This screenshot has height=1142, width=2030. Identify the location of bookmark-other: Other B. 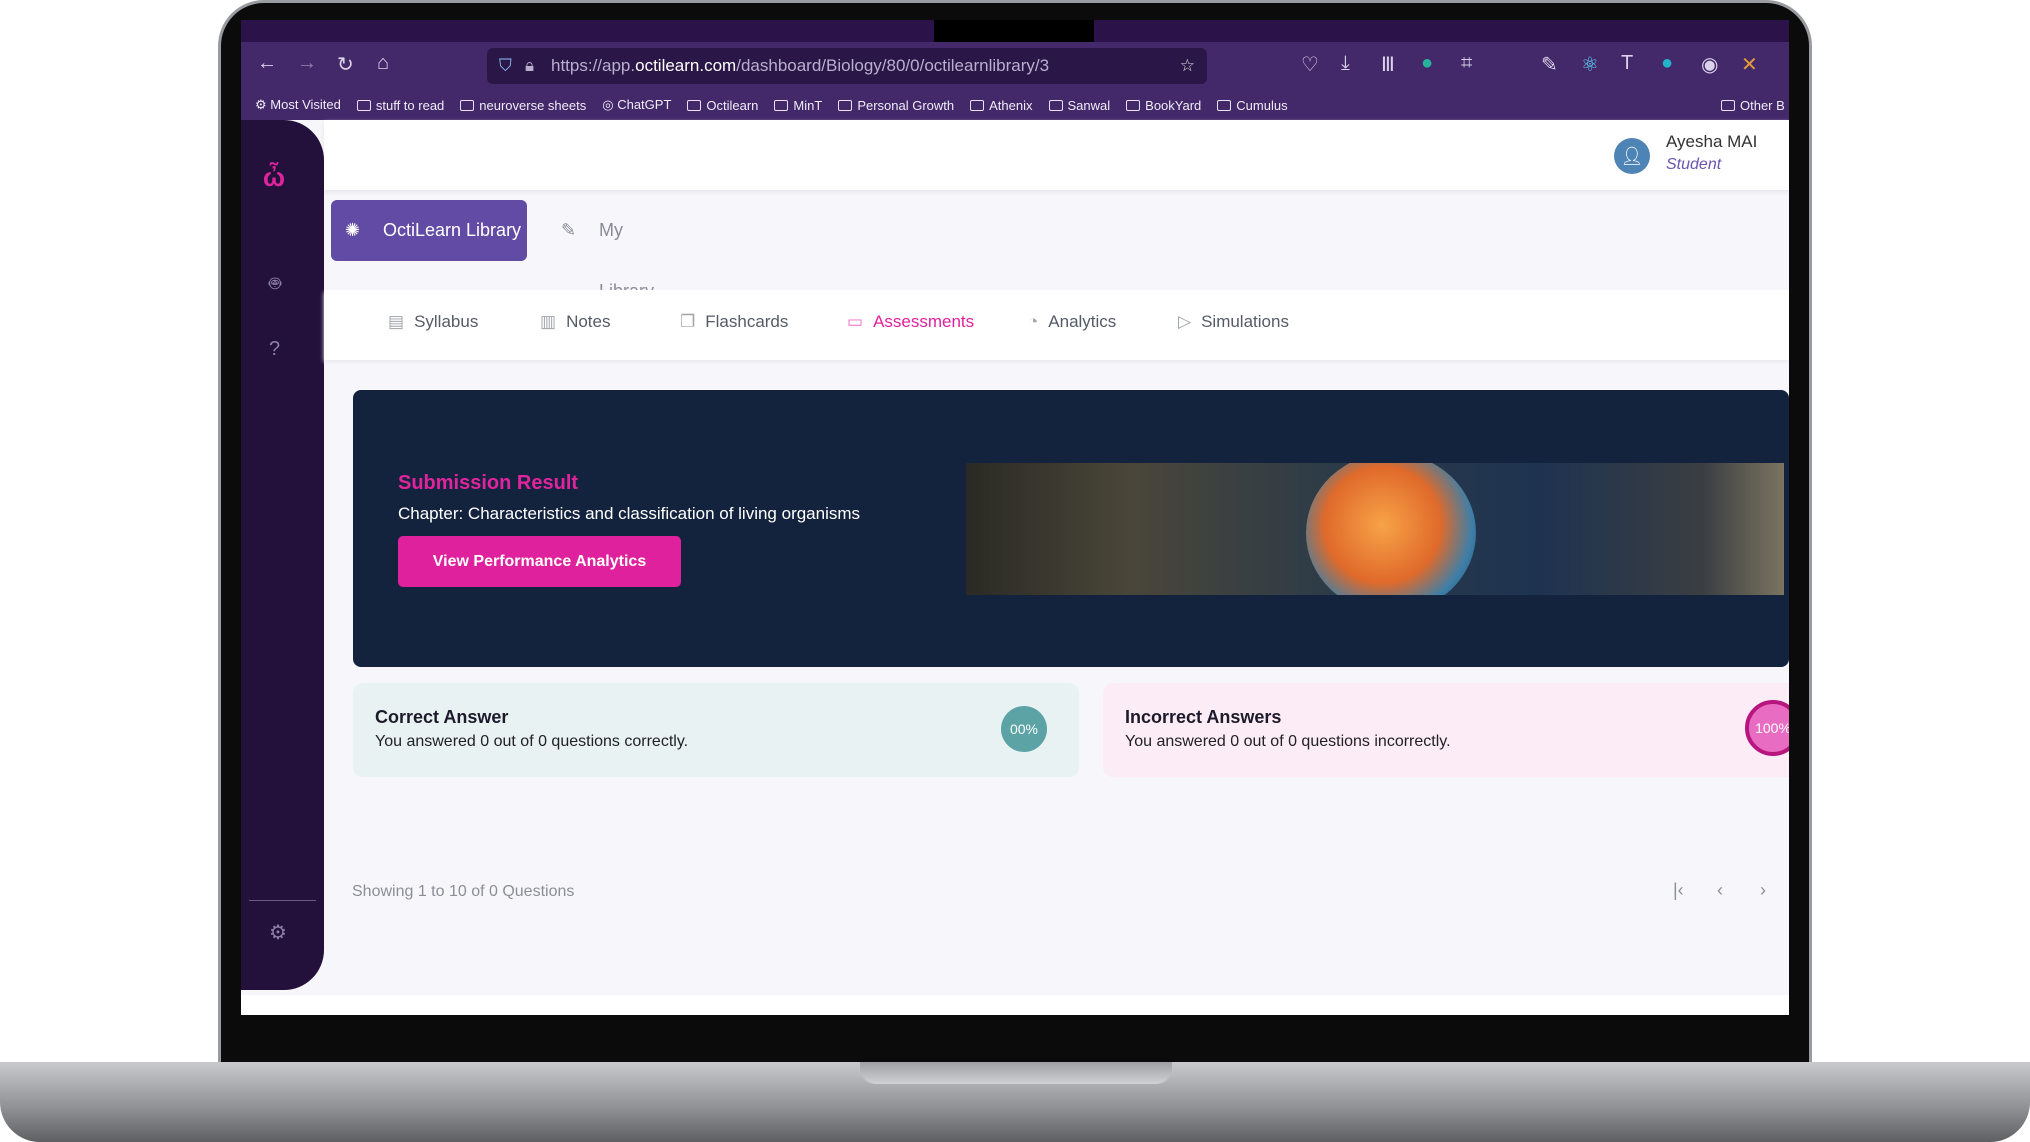
(1753, 105).